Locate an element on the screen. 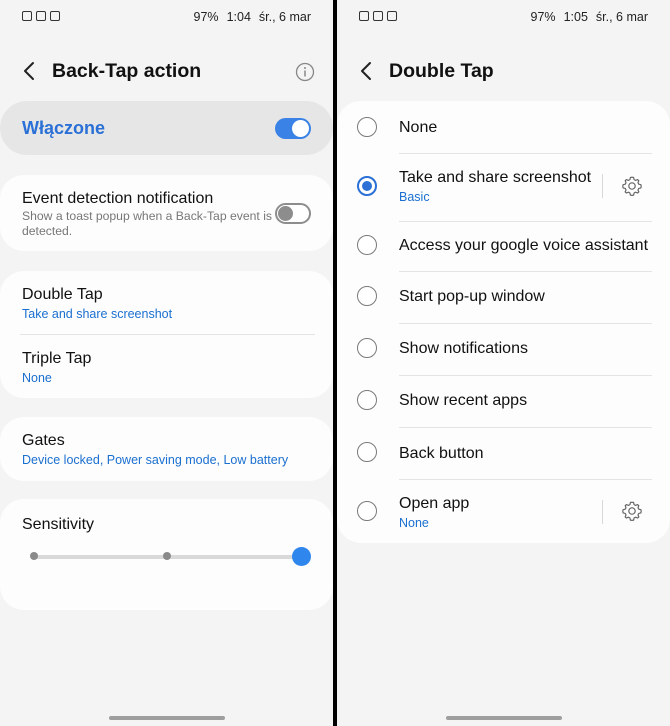 The height and width of the screenshot is (726, 670). clock: 1:05 is located at coordinates (575, 17).